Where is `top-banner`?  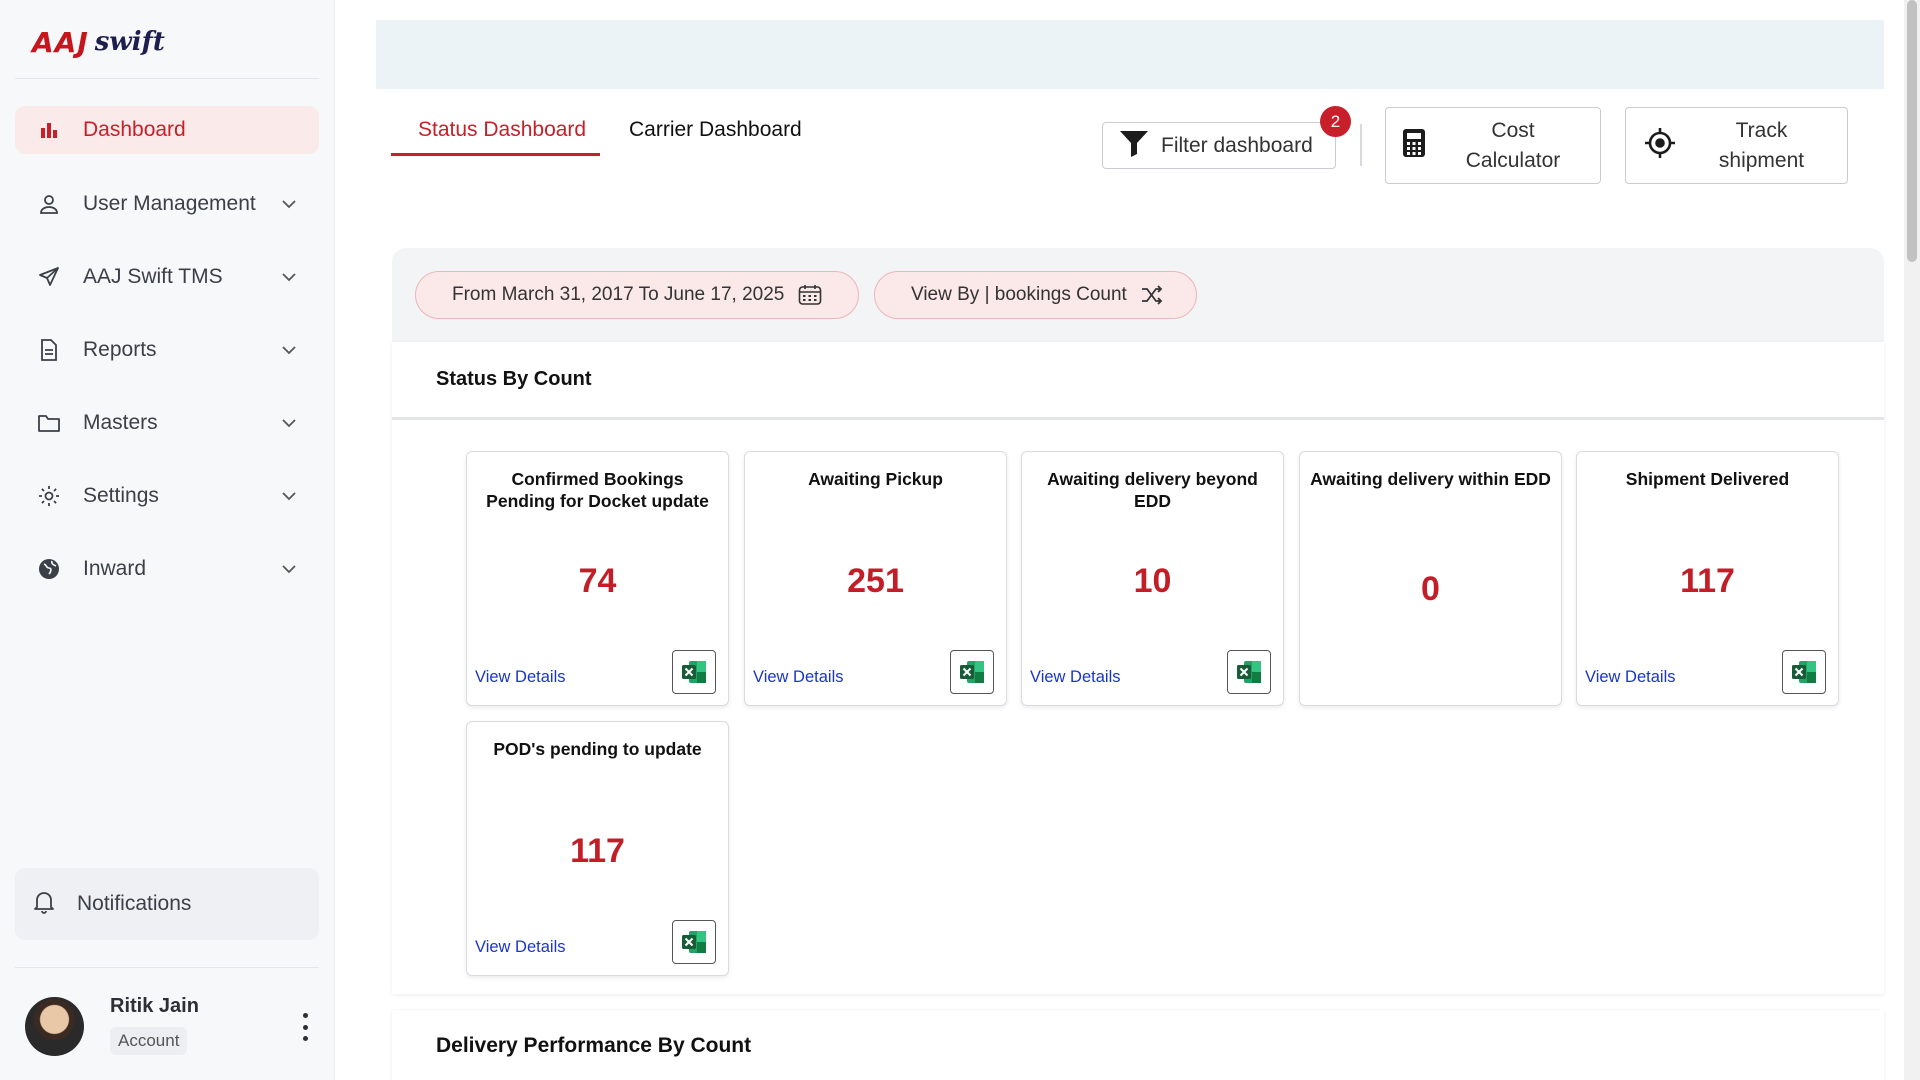 top-banner is located at coordinates (1130, 54).